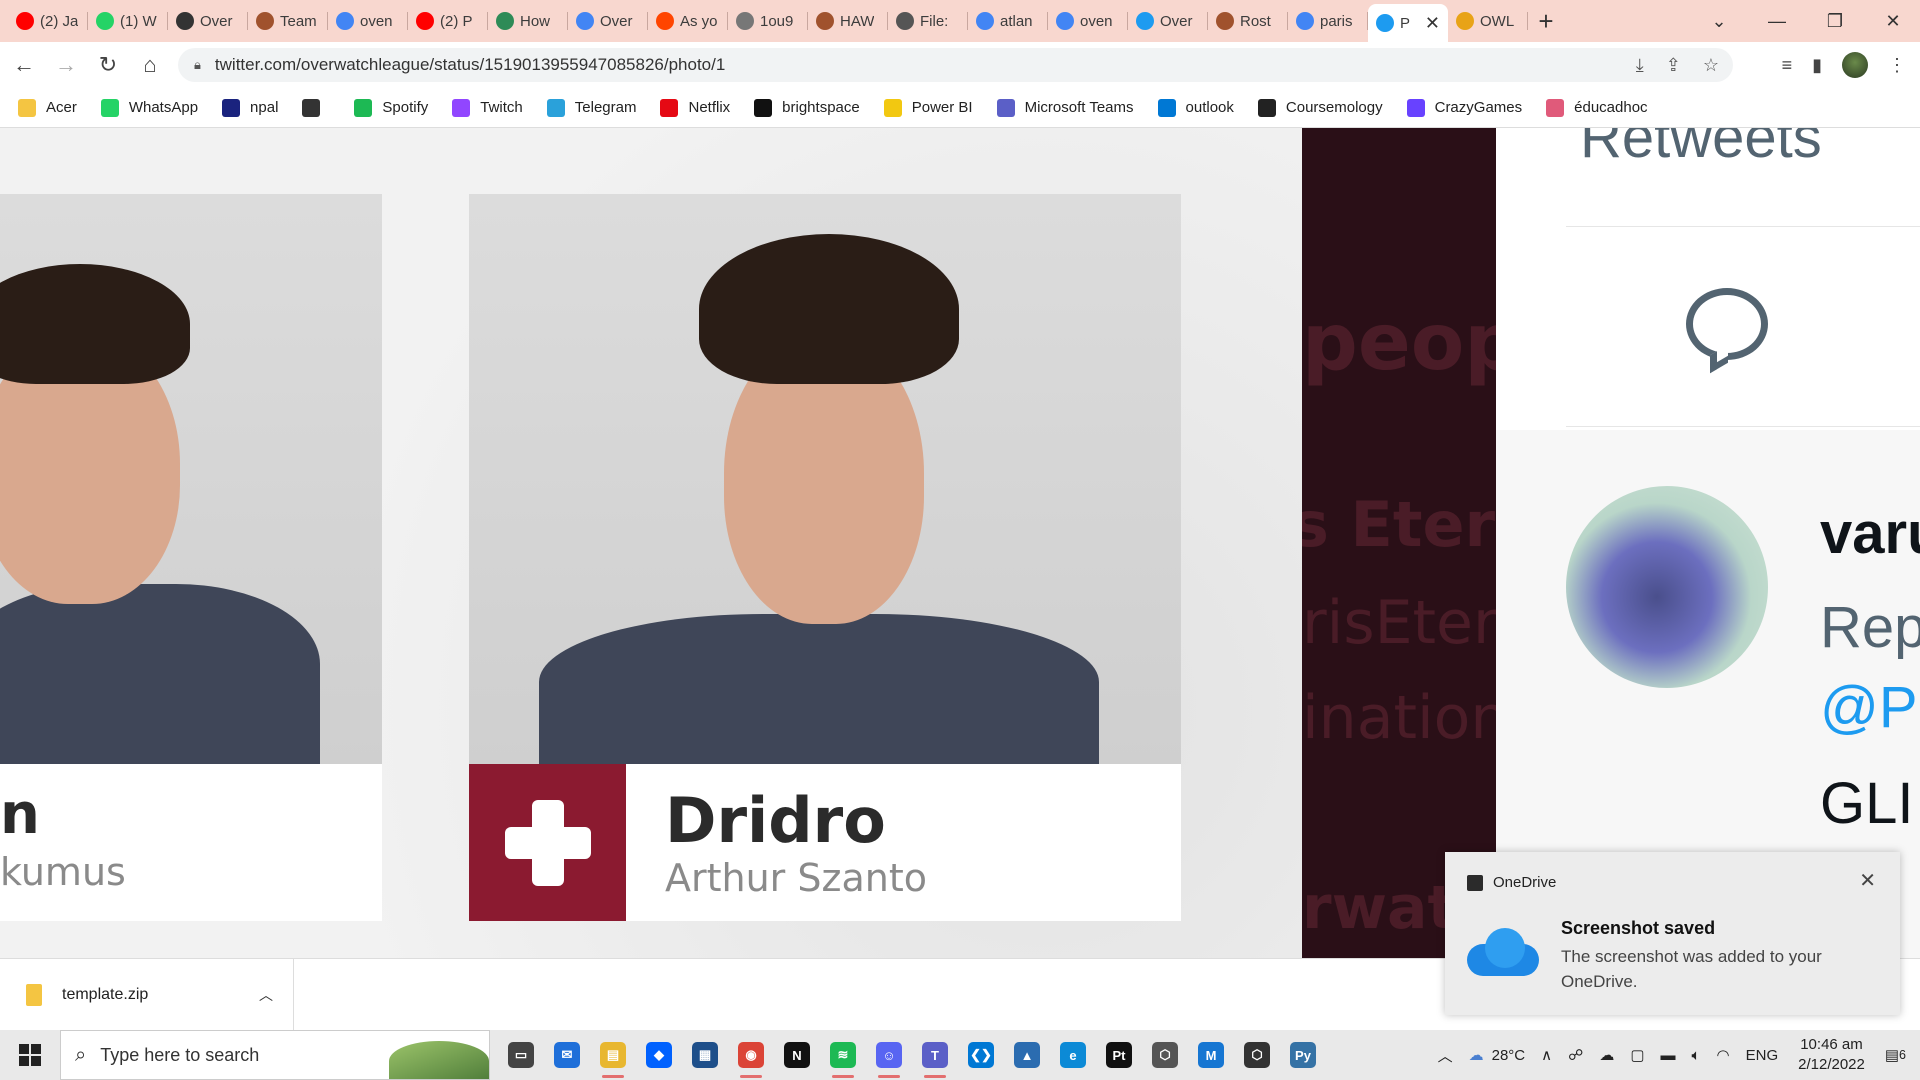 The width and height of the screenshot is (1920, 1080). Describe the element at coordinates (1546, 21) in the screenshot. I see `new-tab-icon: +` at that location.